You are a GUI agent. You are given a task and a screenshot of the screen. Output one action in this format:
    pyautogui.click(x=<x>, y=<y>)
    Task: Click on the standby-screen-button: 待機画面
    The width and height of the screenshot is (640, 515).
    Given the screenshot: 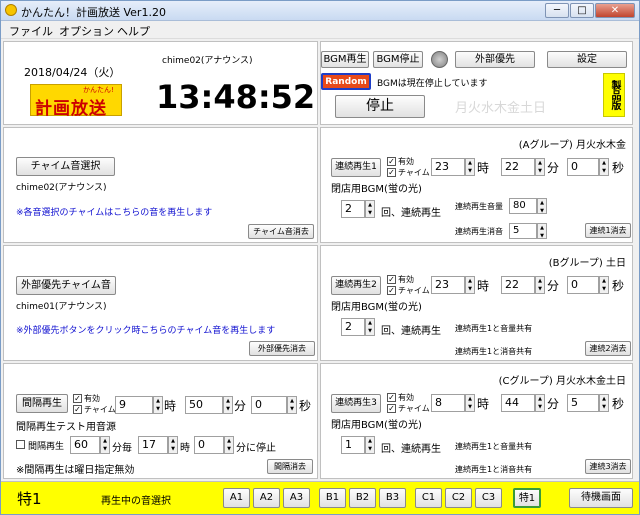 What is the action you would take?
    pyautogui.click(x=601, y=498)
    